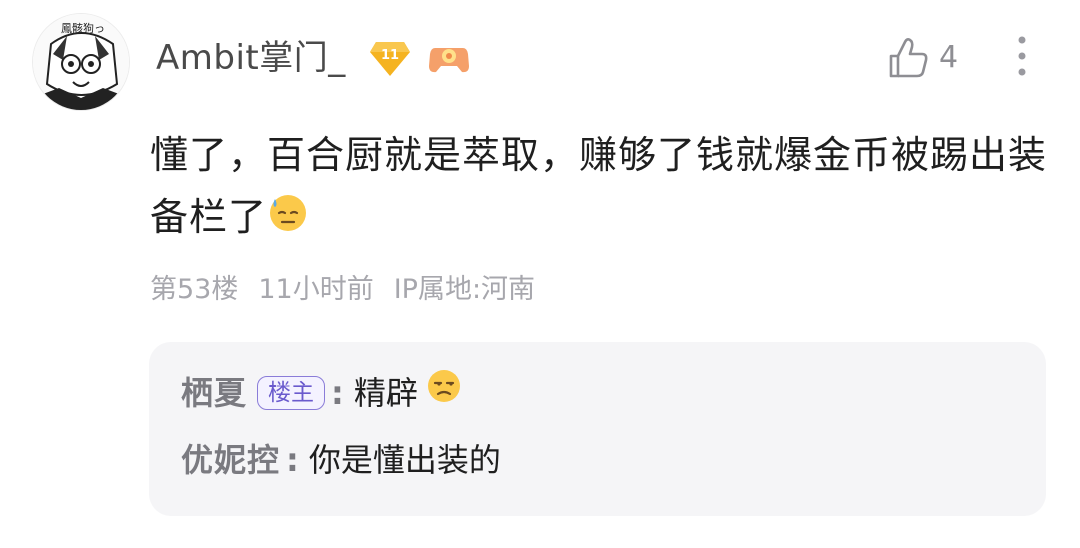 Image resolution: width=1080 pixels, height=548 pixels. I want to click on unamused-emoji, so click(444, 392).